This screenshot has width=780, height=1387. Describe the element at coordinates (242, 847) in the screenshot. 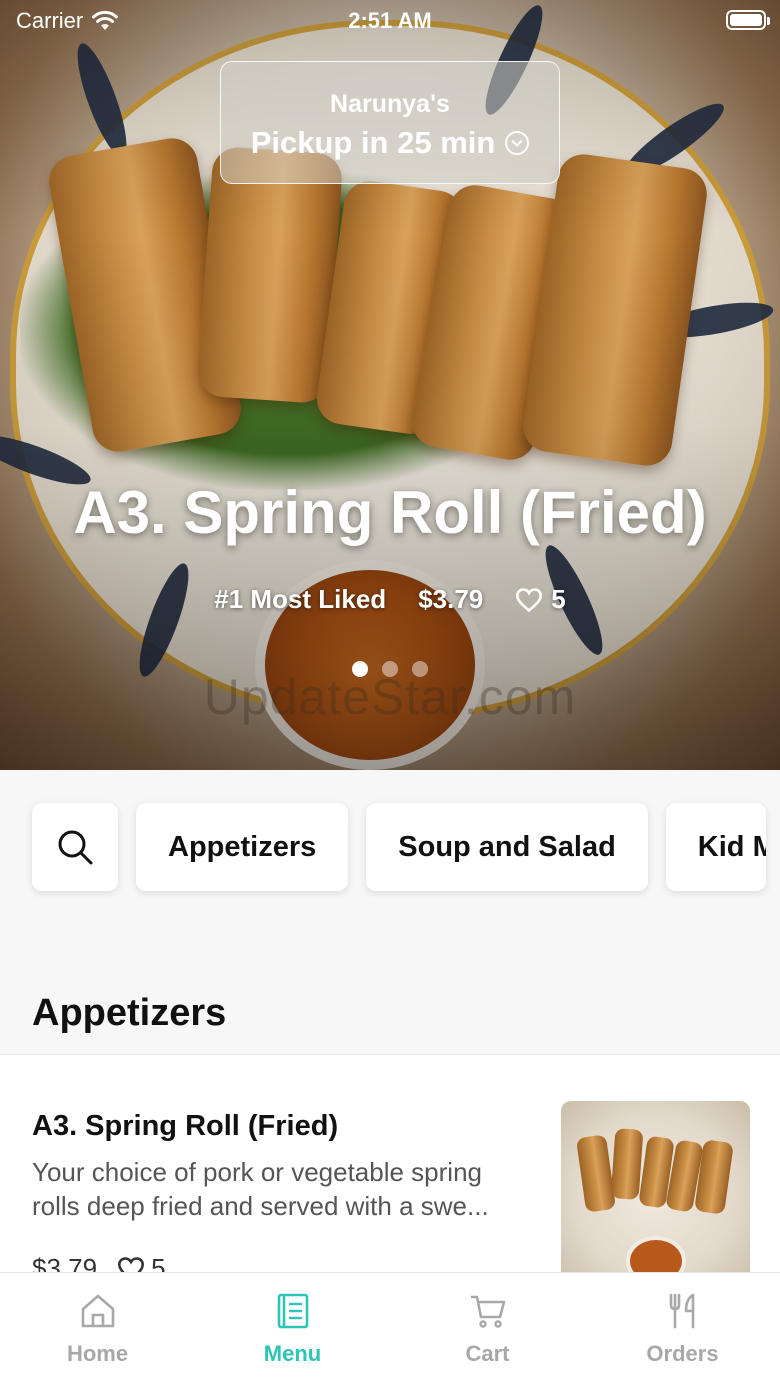

I see `category-chip-appetizers: Appetizers` at that location.